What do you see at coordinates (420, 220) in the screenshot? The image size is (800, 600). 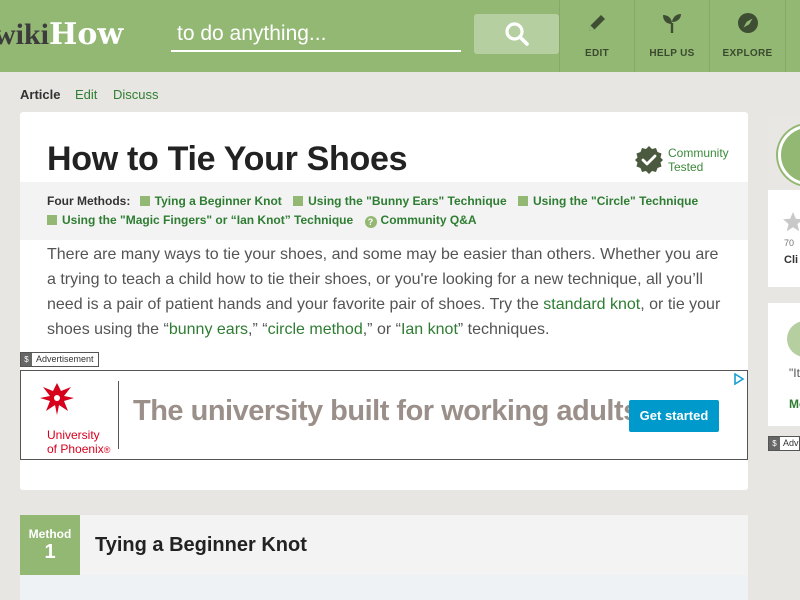 I see `toc-community-qa: ? Community Q&A` at bounding box center [420, 220].